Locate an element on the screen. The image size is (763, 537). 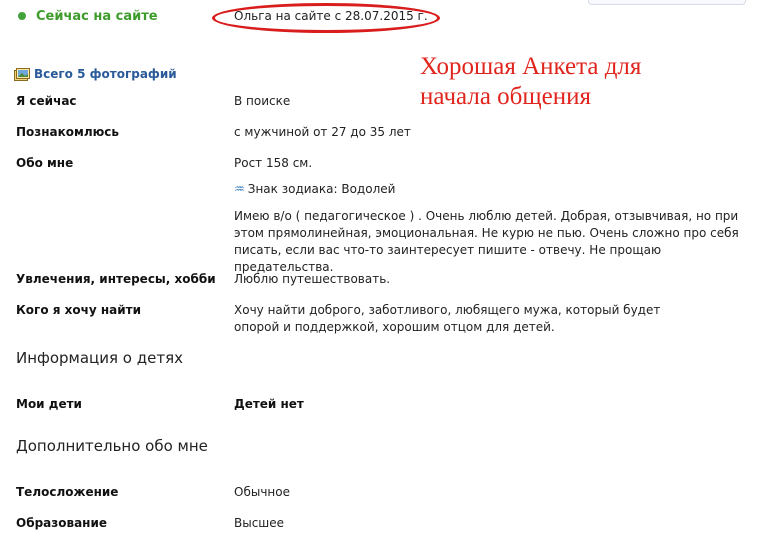
online-status: Сейчас на сайте is located at coordinates (88, 16).